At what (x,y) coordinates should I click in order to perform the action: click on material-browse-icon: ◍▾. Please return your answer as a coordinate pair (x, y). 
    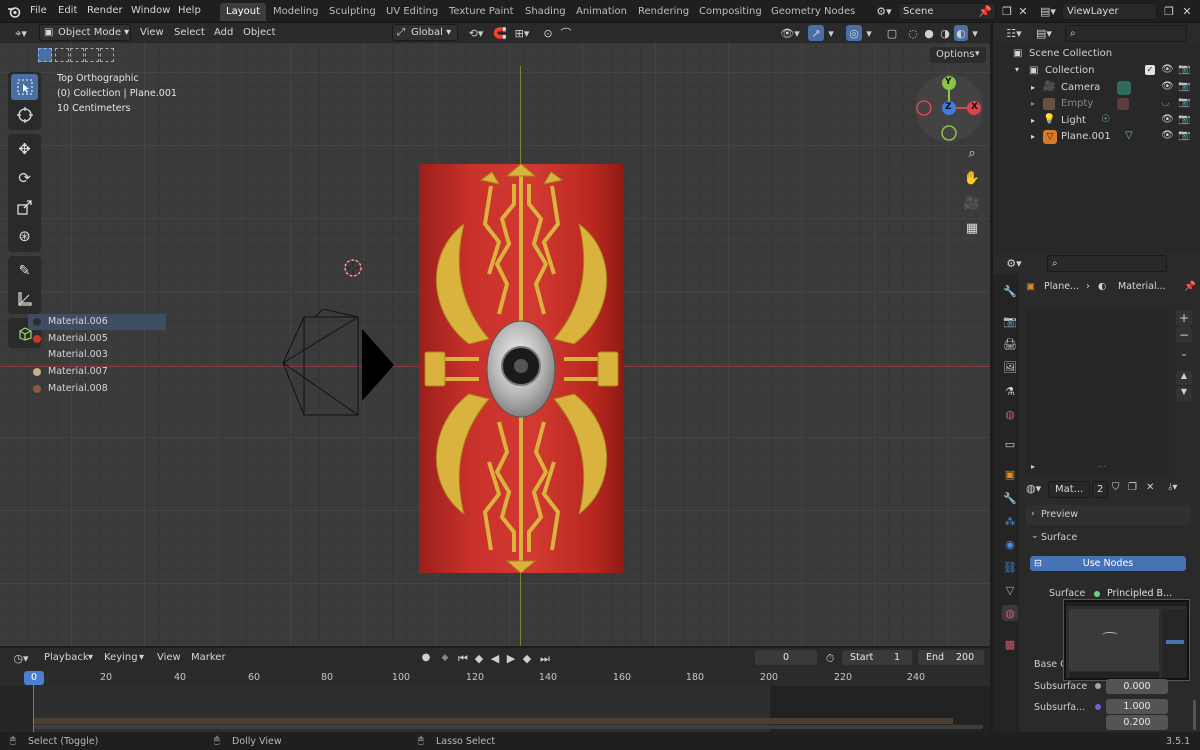
    Looking at the image, I should click on (1033, 488).